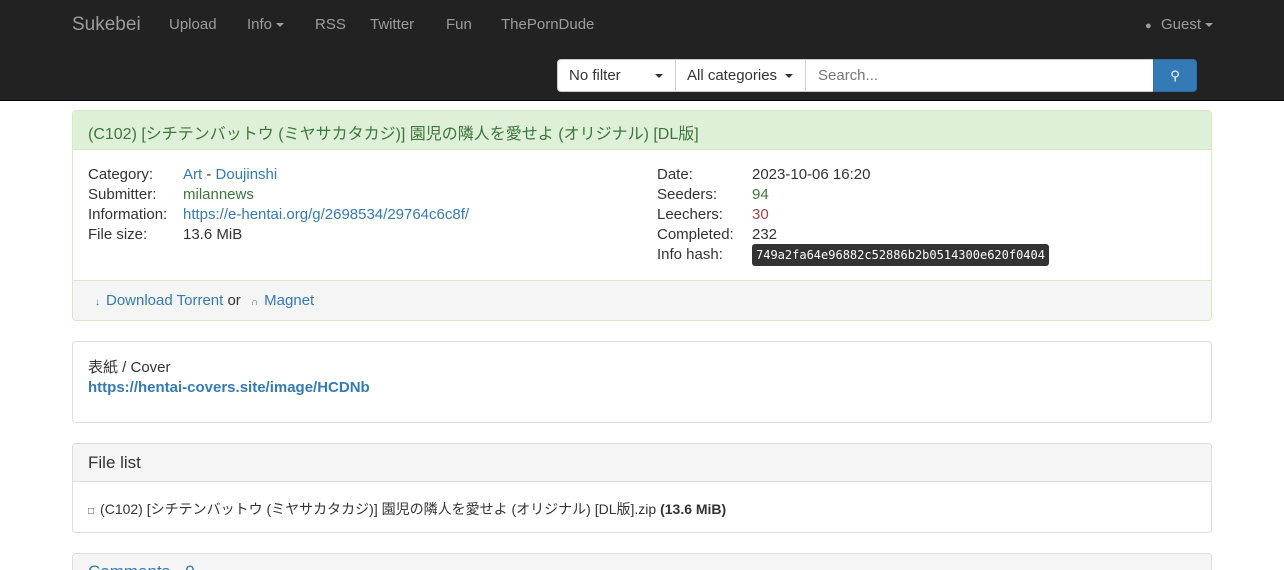 The height and width of the screenshot is (570, 1284). What do you see at coordinates (193, 24) in the screenshot?
I see `nav-upload: Upload` at bounding box center [193, 24].